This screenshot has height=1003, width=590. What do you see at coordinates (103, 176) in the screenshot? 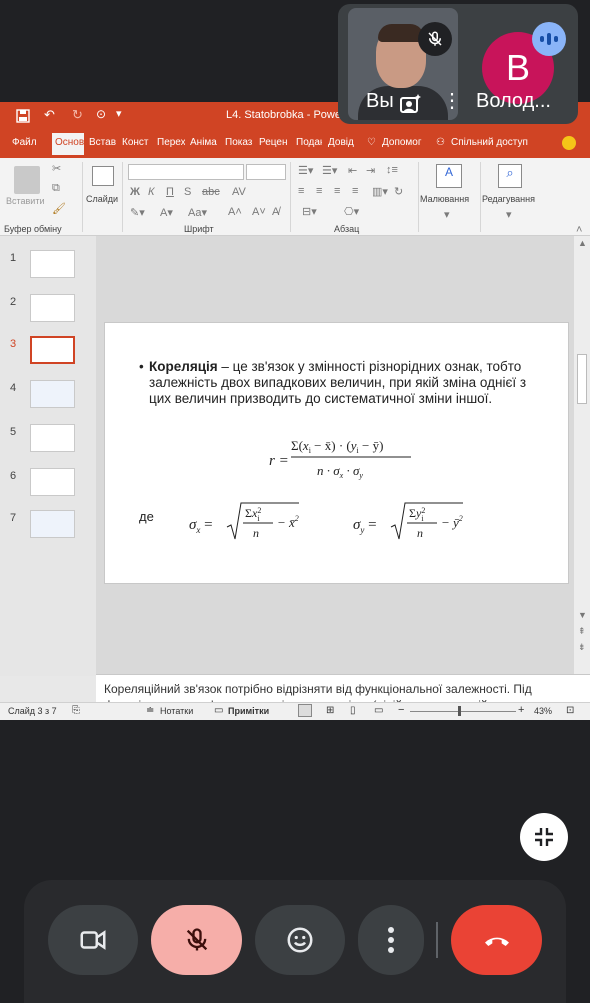
I see `slides-icon` at bounding box center [103, 176].